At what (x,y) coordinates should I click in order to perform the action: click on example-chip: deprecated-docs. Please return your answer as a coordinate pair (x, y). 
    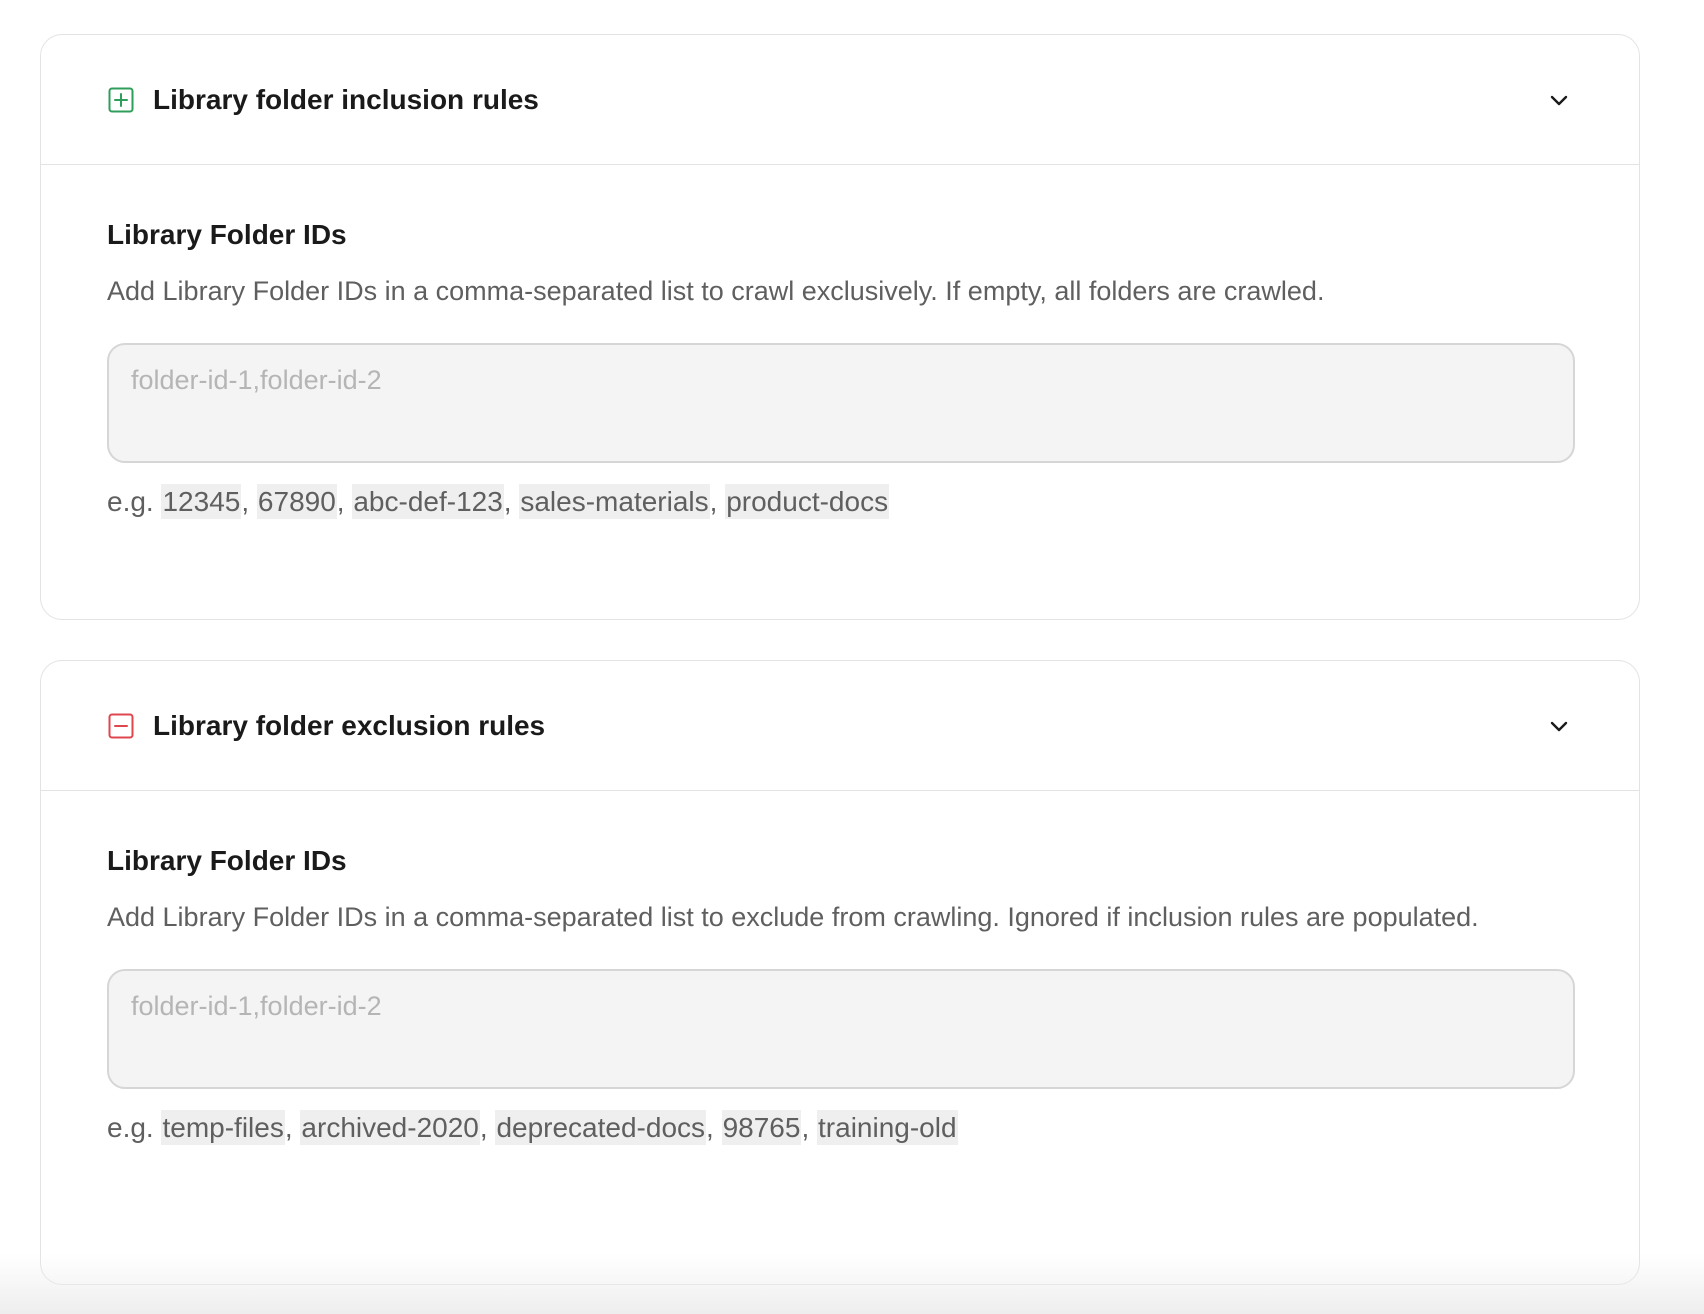
    Looking at the image, I should click on (601, 1127).